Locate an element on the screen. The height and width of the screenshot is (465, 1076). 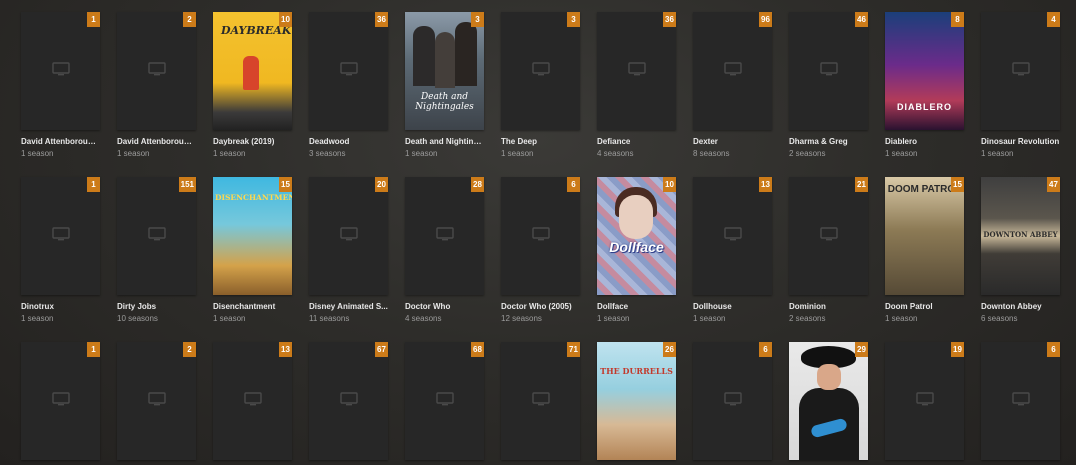
show-poster: Dollface 10 is located at coordinates (636, 236).